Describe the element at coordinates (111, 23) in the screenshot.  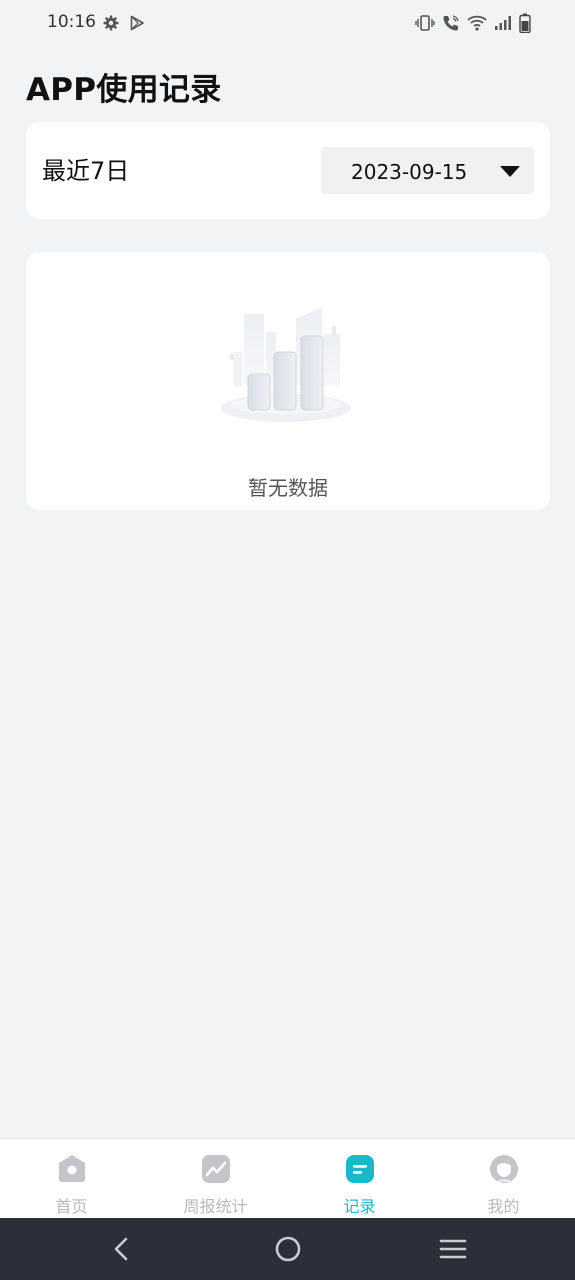
I see `gear-icon` at that location.